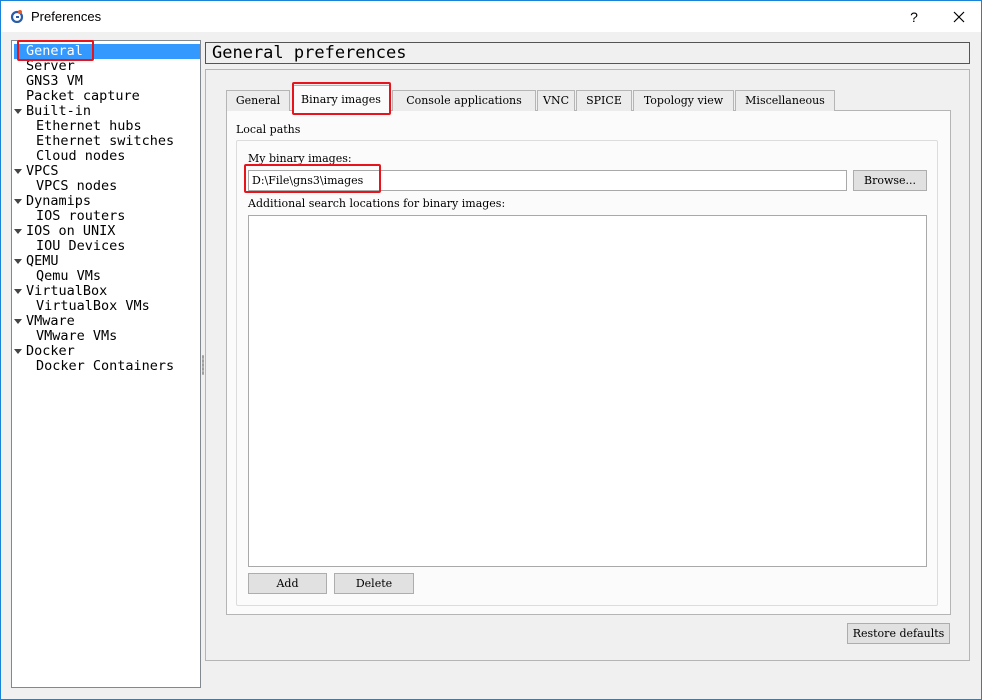  Describe the element at coordinates (50, 321) in the screenshot. I see `tree-item-vmware: VMware` at that location.